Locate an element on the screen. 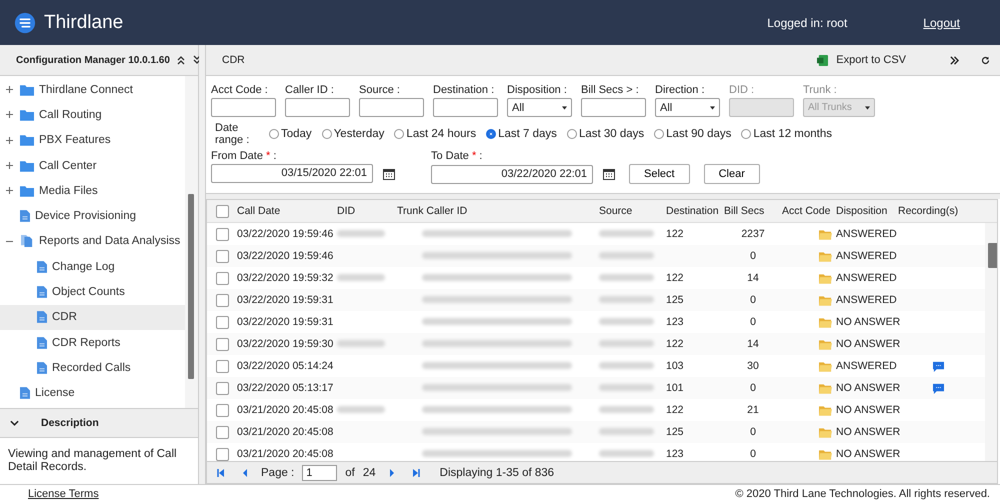 The width and height of the screenshot is (1000, 503). expand-all-icon is located at coordinates (197, 60).